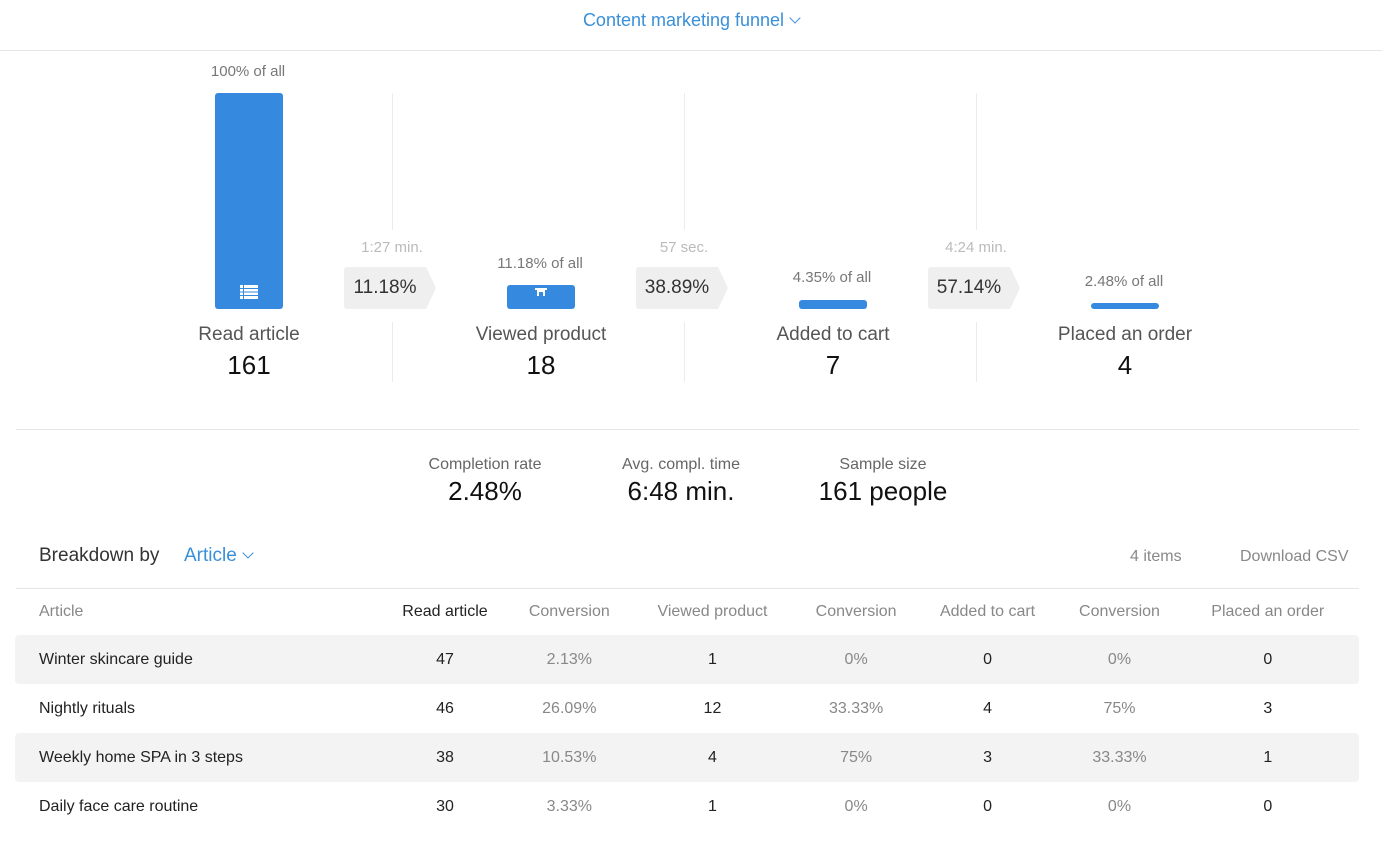  What do you see at coordinates (249, 201) in the screenshot?
I see `step-bar-read-article` at bounding box center [249, 201].